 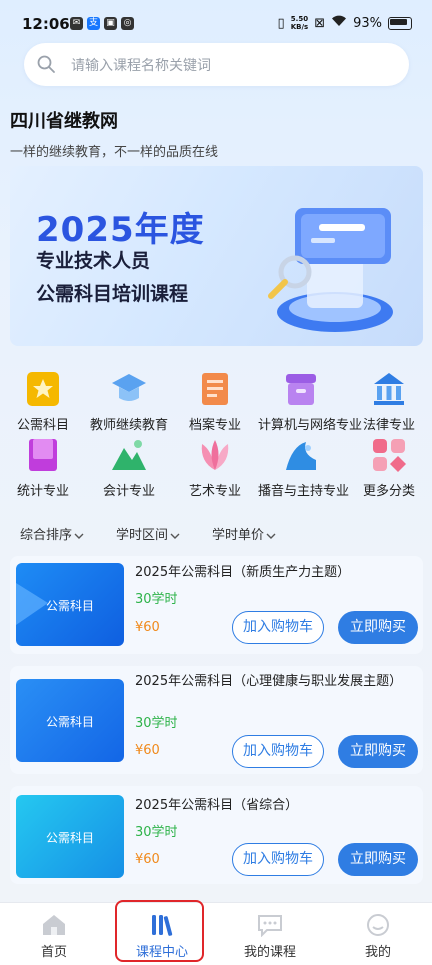 What do you see at coordinates (161, 952) in the screenshot?
I see `tab-label: 课程中心` at bounding box center [161, 952].